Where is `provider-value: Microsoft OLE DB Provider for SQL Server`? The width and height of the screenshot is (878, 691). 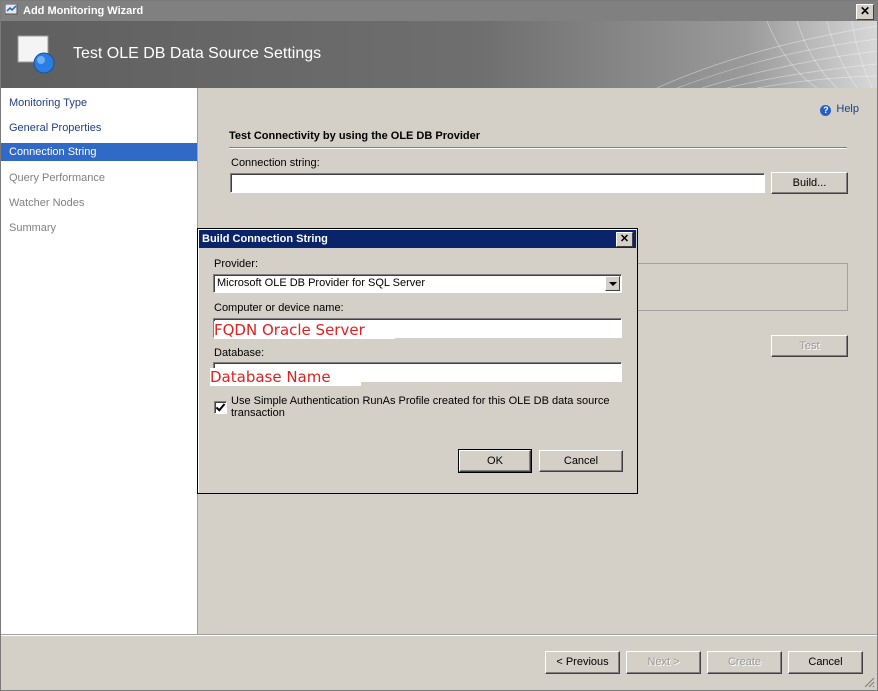
provider-value: Microsoft OLE DB Provider for SQL Server is located at coordinates (321, 283).